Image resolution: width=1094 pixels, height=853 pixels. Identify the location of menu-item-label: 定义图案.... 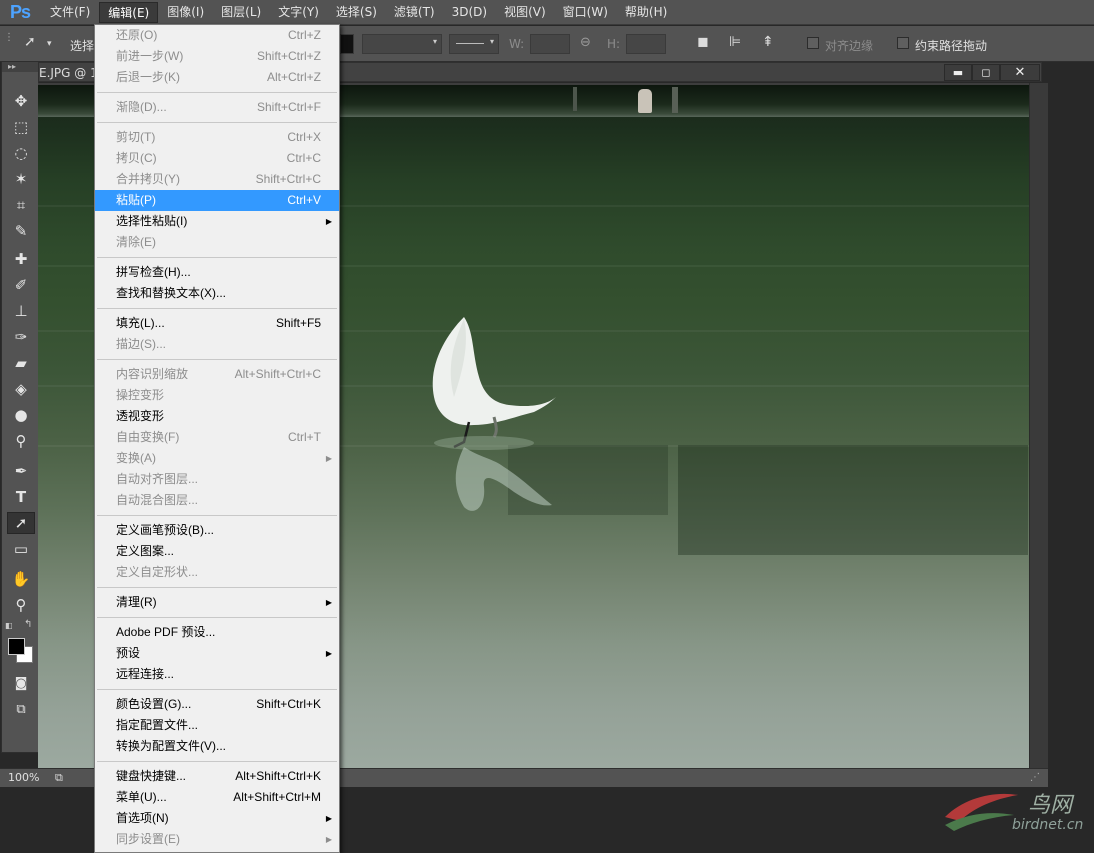
(145, 551).